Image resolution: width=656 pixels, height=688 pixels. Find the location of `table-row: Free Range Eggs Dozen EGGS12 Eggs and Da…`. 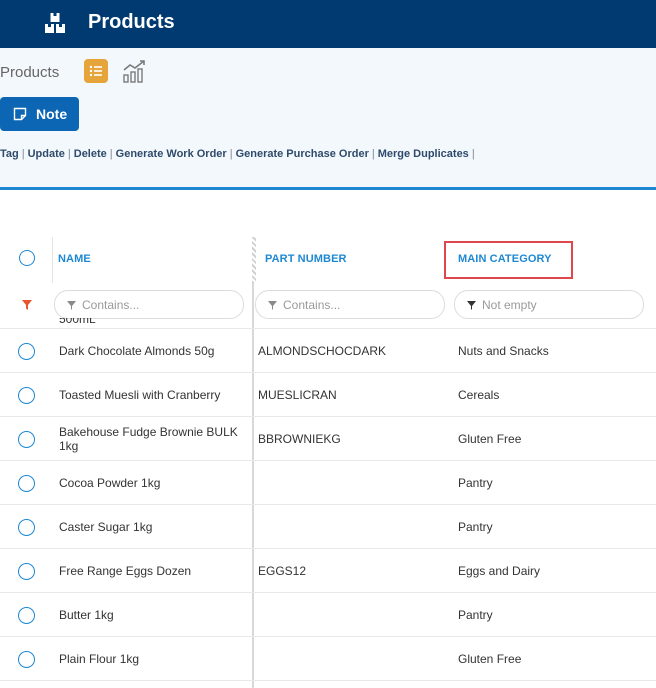

table-row: Free Range Eggs Dozen EGGS12 Eggs and Da… is located at coordinates (328, 571).